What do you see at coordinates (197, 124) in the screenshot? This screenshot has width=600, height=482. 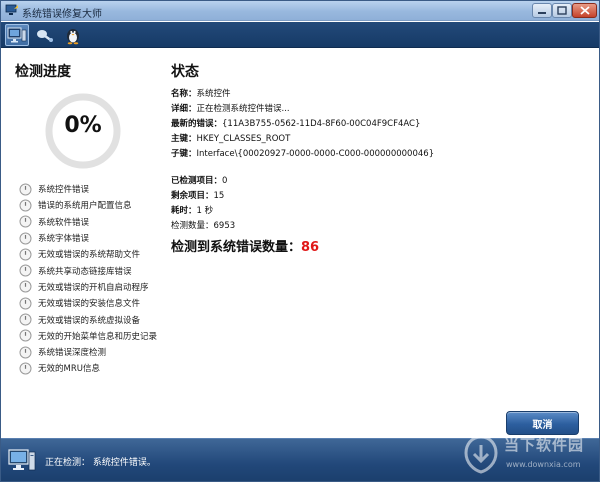 I see `latest-error-label: 最新的错误：` at bounding box center [197, 124].